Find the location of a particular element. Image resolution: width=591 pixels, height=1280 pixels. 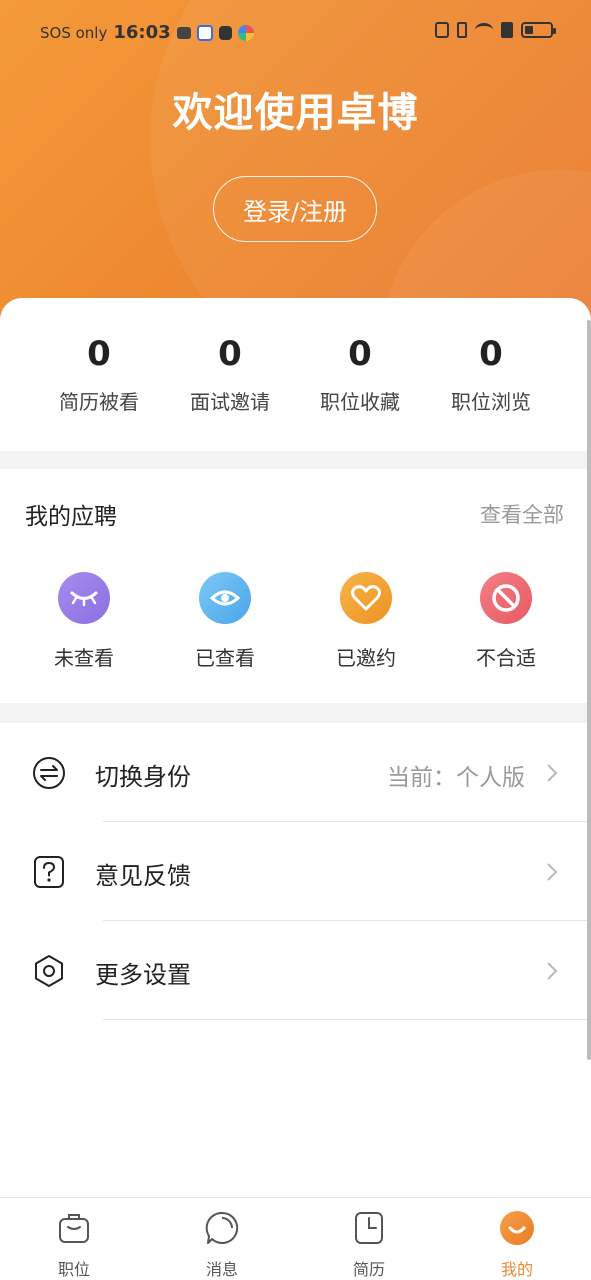

app-status-label: 不合适 is located at coordinates (506, 658).